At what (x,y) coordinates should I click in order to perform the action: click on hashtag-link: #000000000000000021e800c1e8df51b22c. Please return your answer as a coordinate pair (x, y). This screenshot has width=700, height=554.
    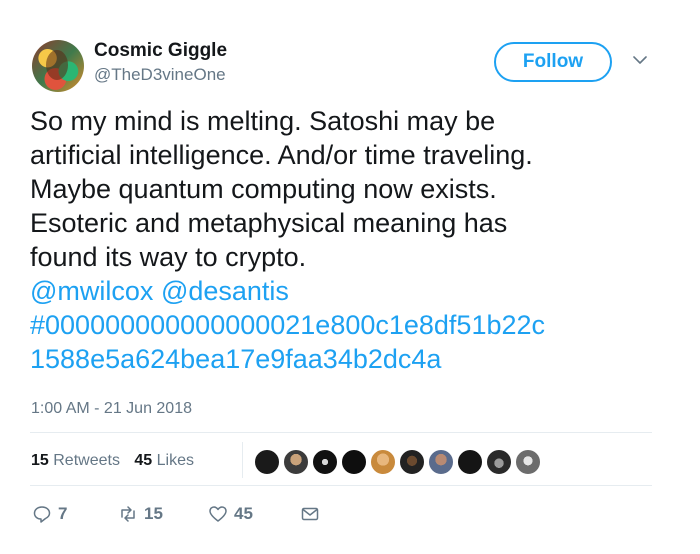
    Looking at the image, I should click on (350, 325).